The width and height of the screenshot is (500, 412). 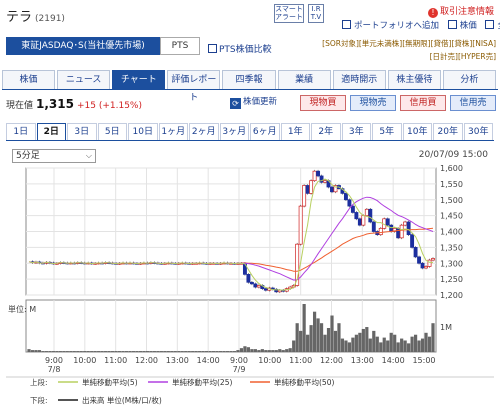 I want to click on price-change: +15 (+1.15%), so click(x=109, y=106).